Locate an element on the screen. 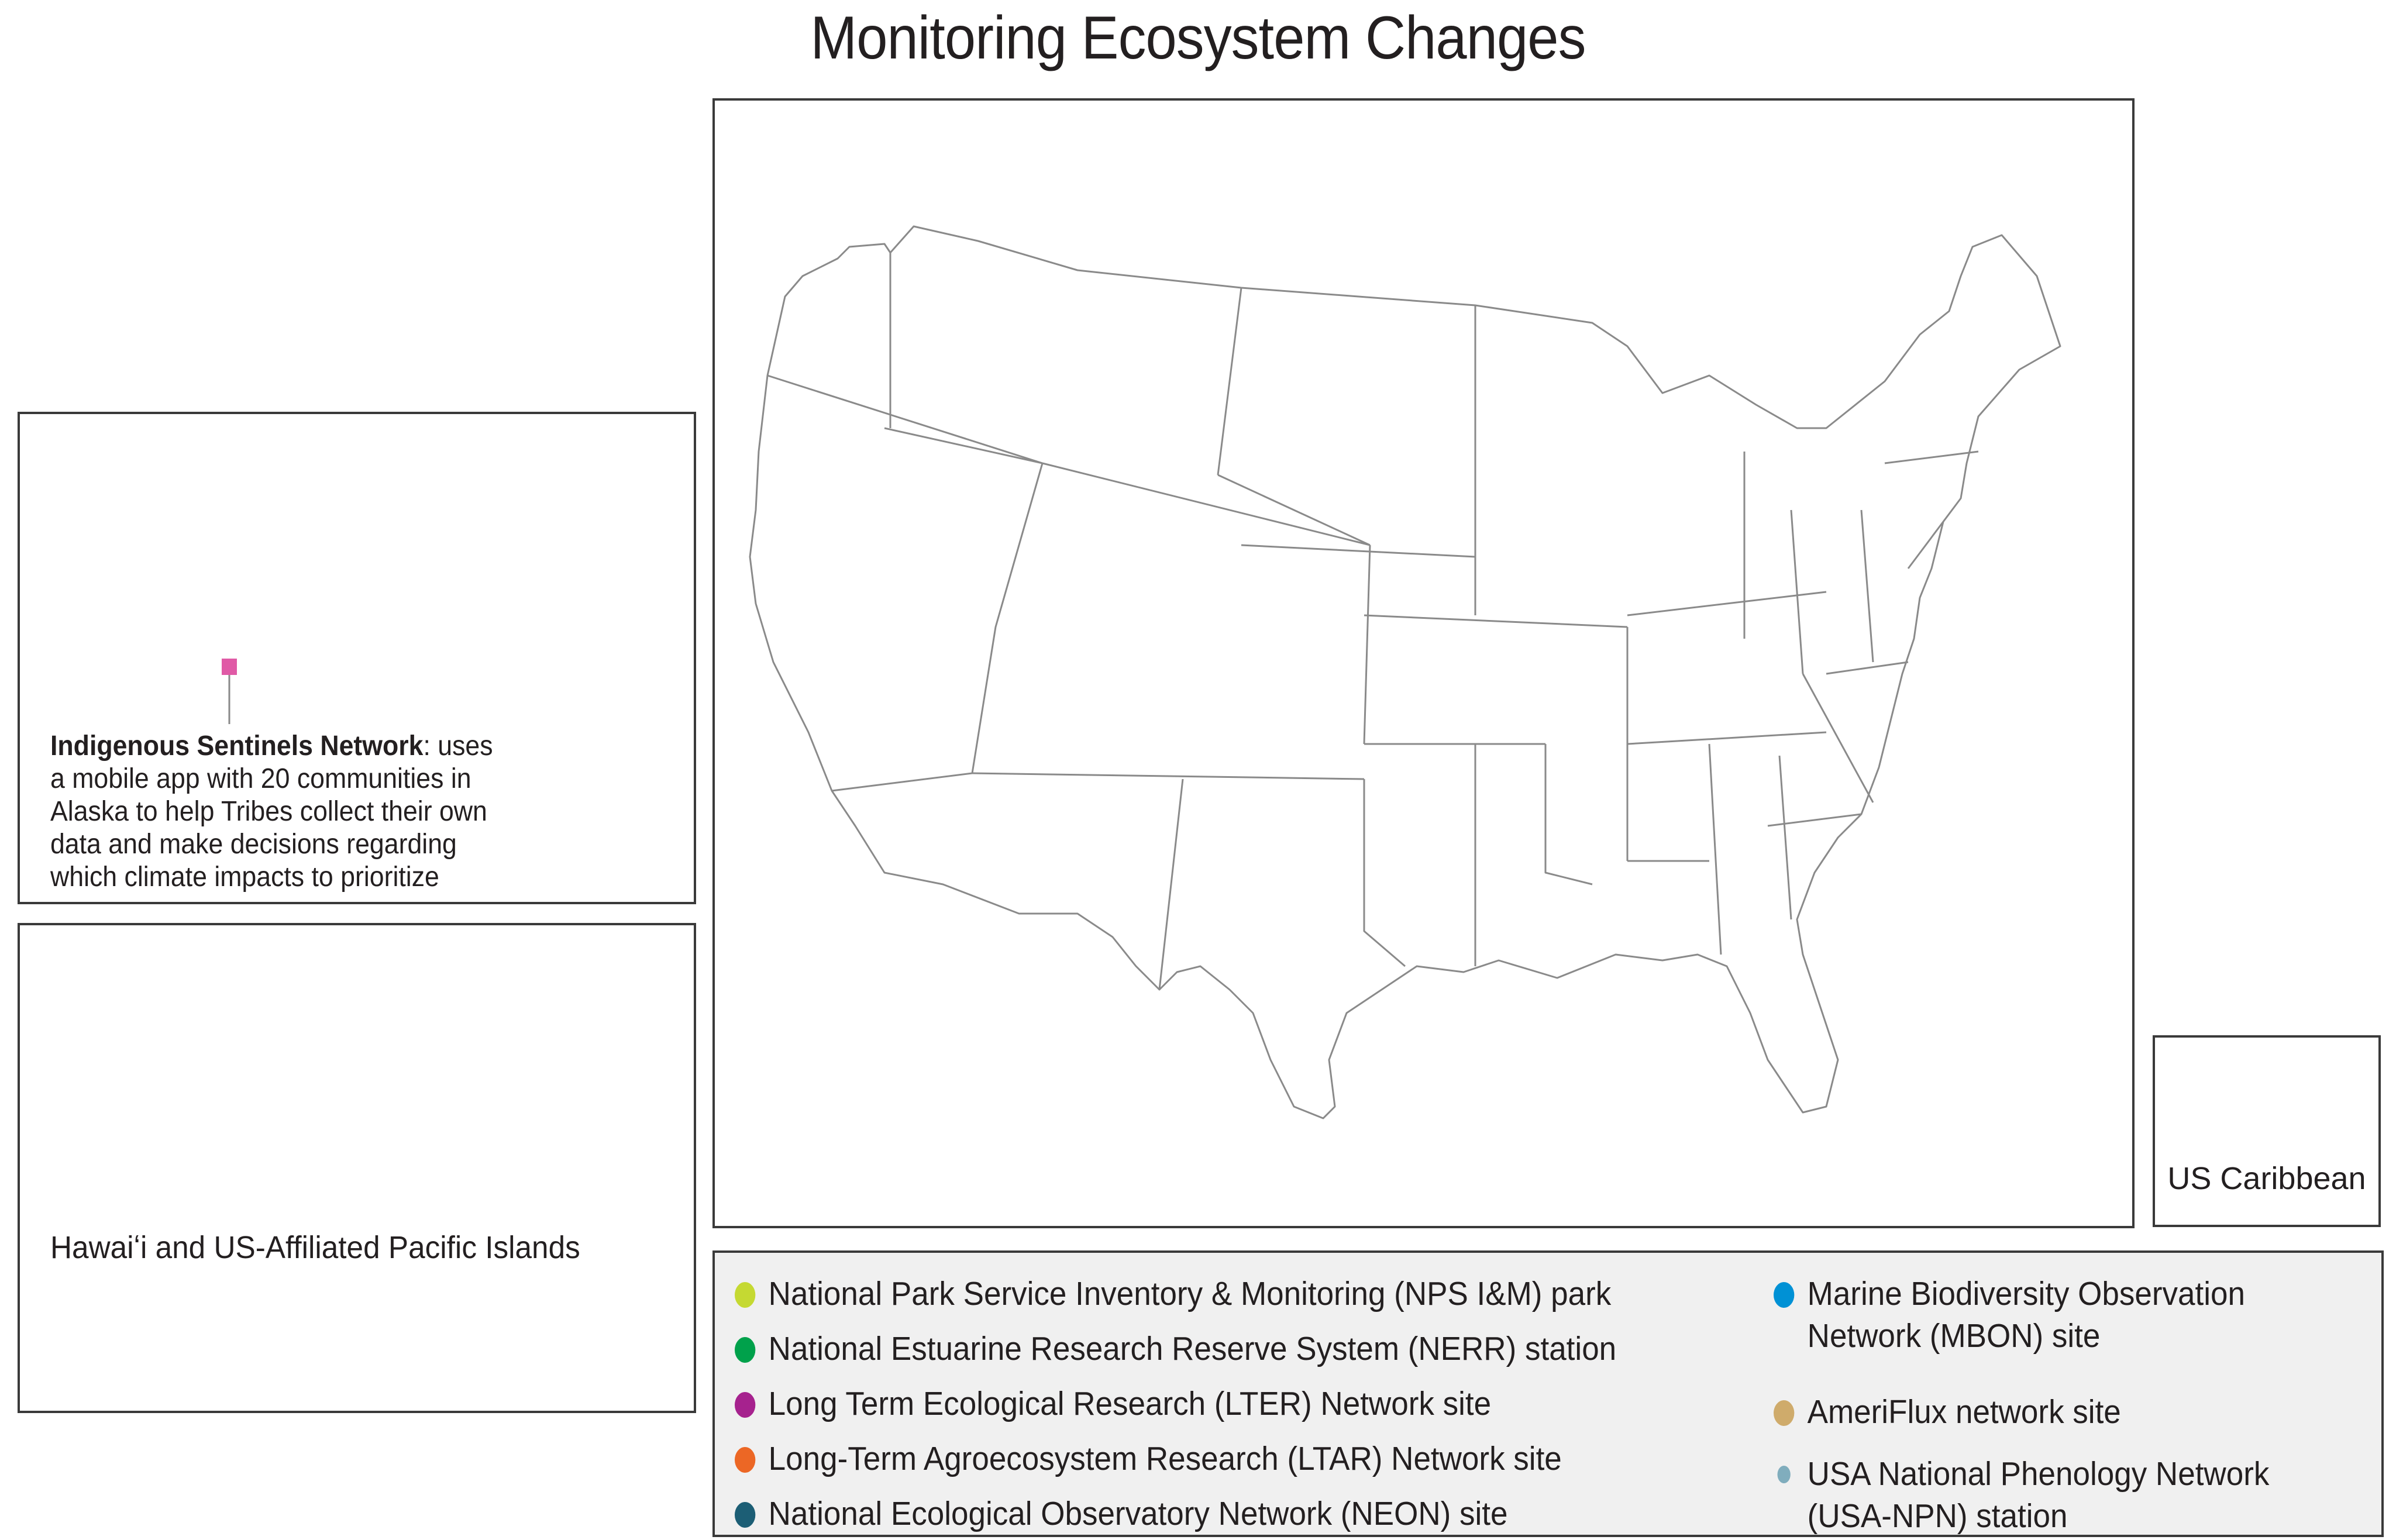 This screenshot has width=2396, height=1540. callout-text: data and make decisions regarding is located at coordinates (254, 844).